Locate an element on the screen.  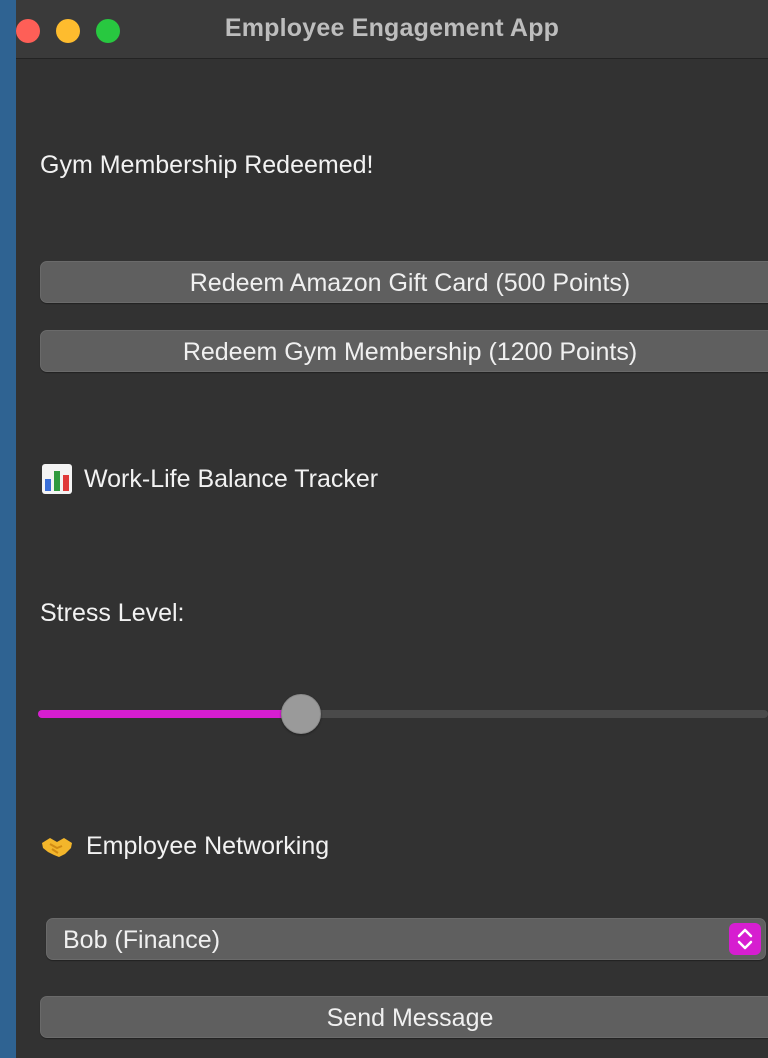
window-title: Employee Engagement App is located at coordinates (392, 28).